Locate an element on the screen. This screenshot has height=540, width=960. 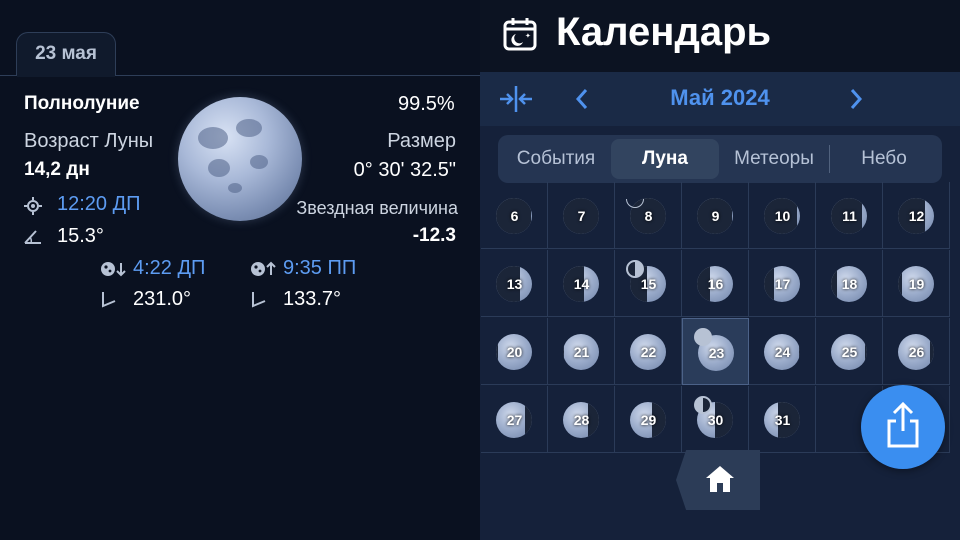
calendar-day-28: 28 is located at coordinates (581, 419).